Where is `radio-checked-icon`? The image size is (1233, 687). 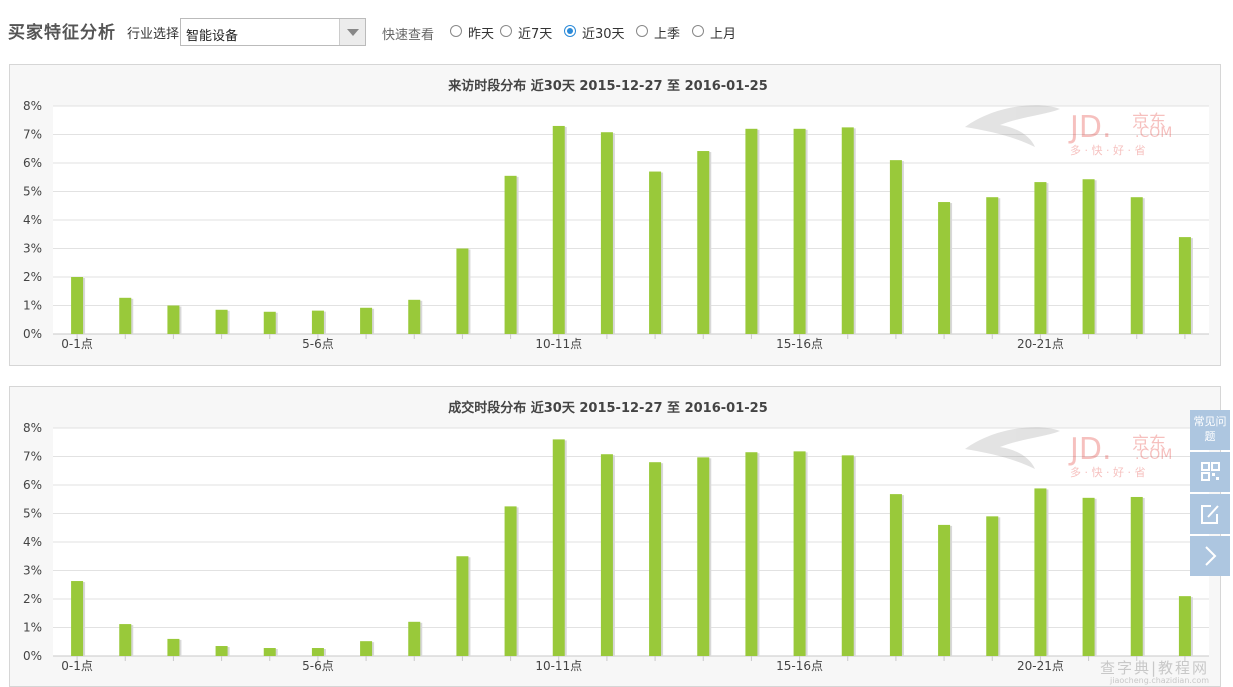 radio-checked-icon is located at coordinates (570, 31).